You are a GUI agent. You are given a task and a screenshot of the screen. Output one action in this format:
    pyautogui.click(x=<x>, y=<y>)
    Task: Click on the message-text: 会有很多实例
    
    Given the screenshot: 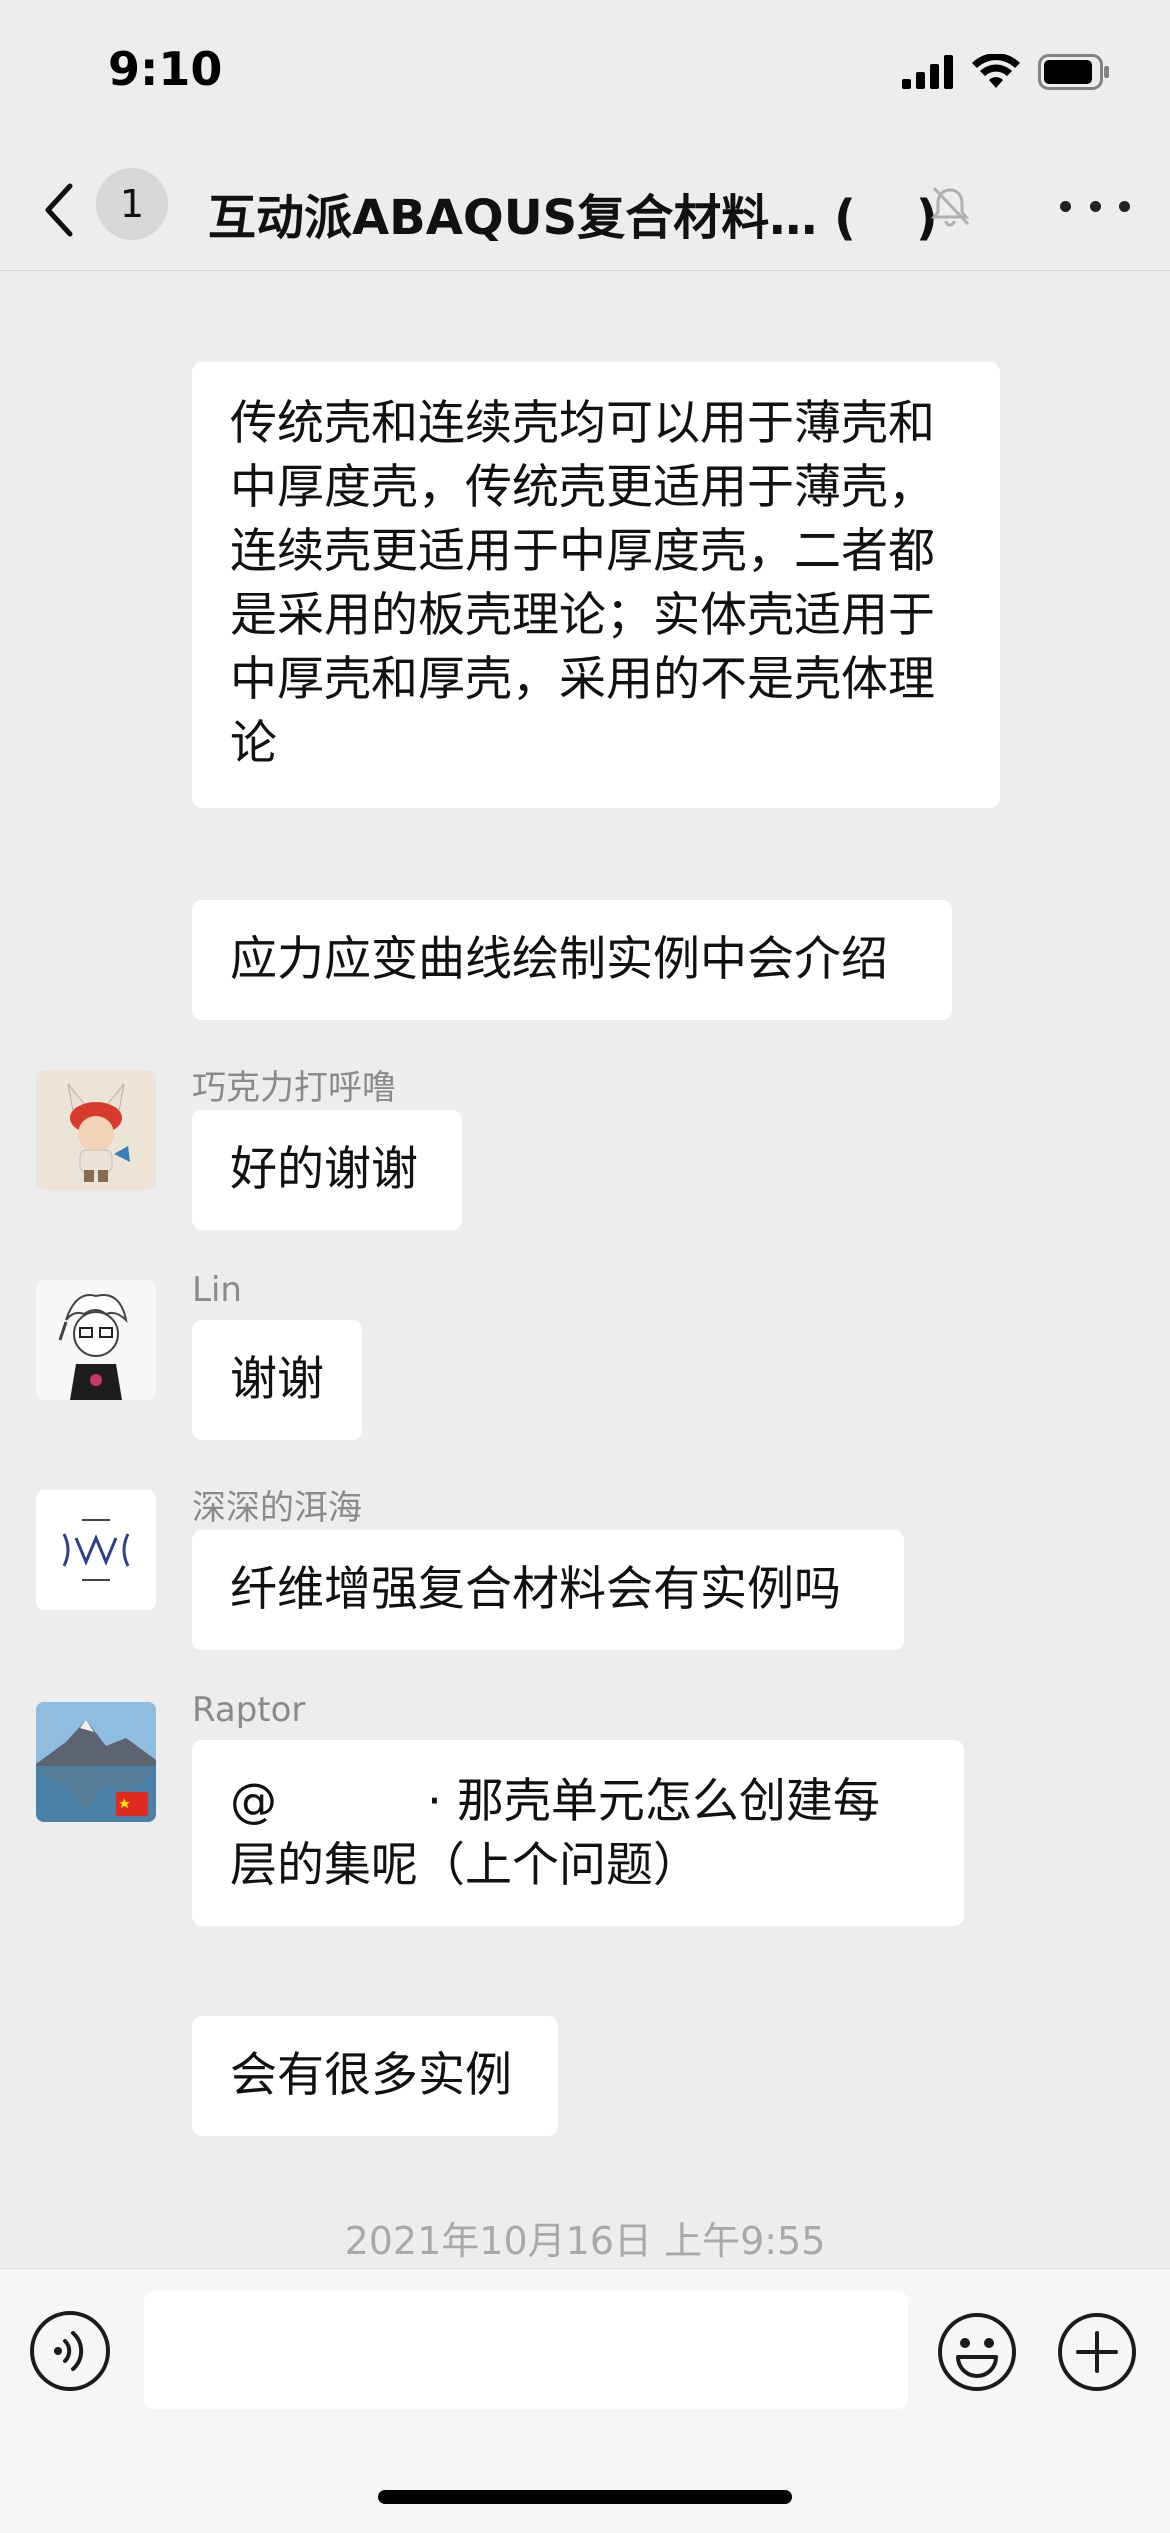 What is the action you would take?
    pyautogui.click(x=371, y=2075)
    